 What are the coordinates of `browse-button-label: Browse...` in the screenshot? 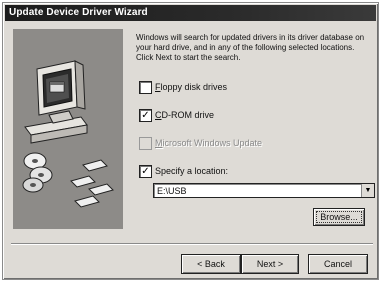 It's located at (339, 217).